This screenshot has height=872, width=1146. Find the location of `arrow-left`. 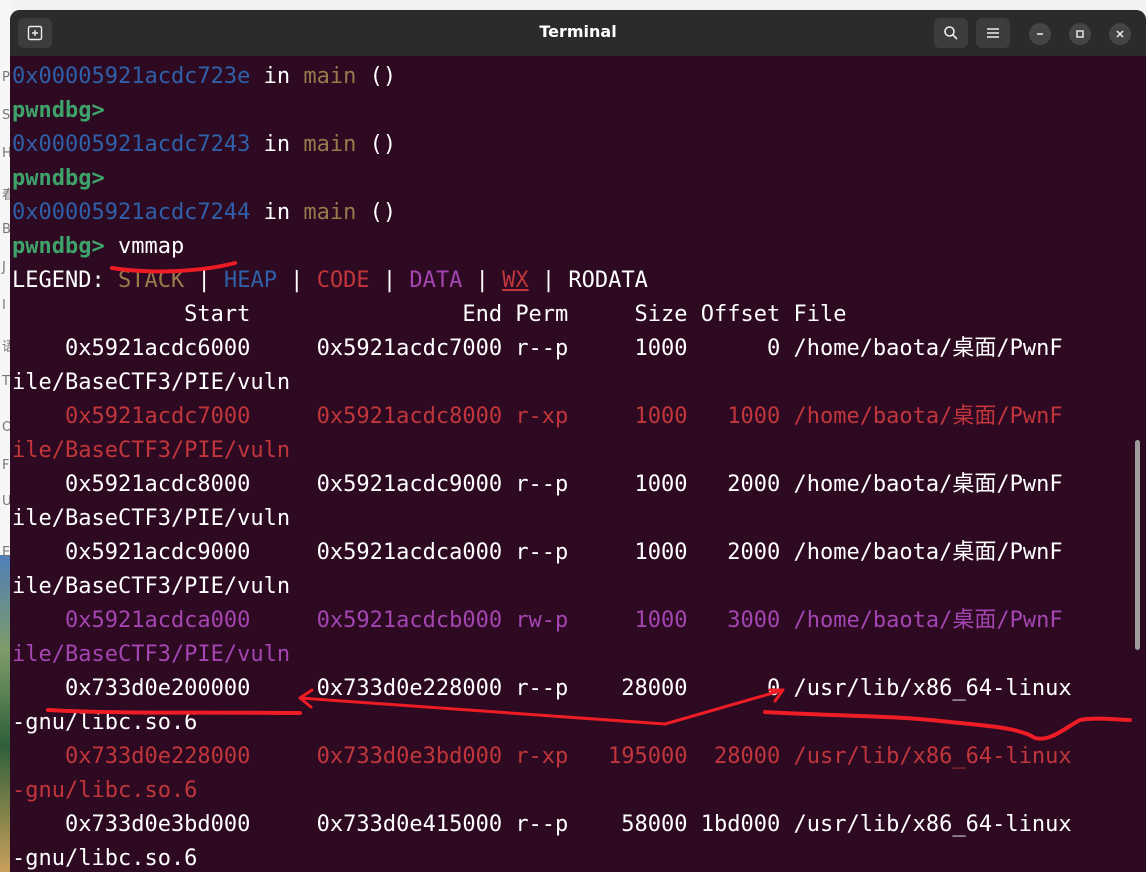

arrow-left is located at coordinates (482, 707).